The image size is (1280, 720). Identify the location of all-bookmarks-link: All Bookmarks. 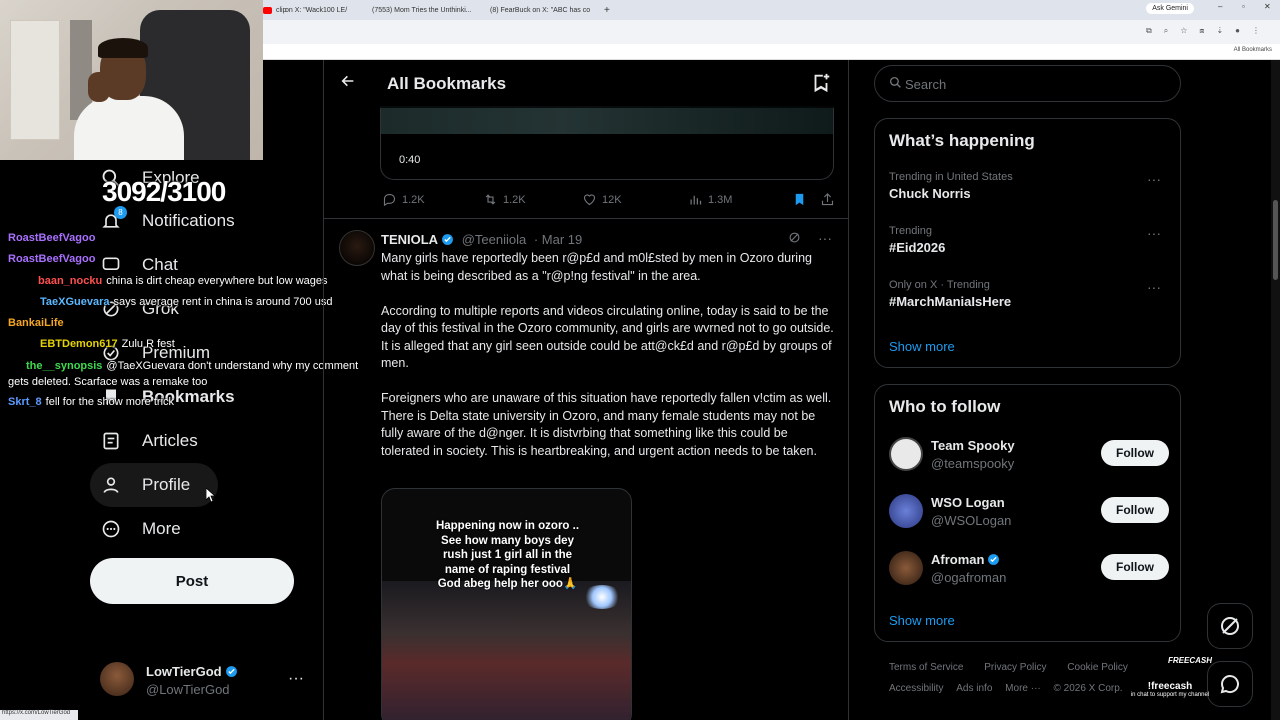
(1253, 50).